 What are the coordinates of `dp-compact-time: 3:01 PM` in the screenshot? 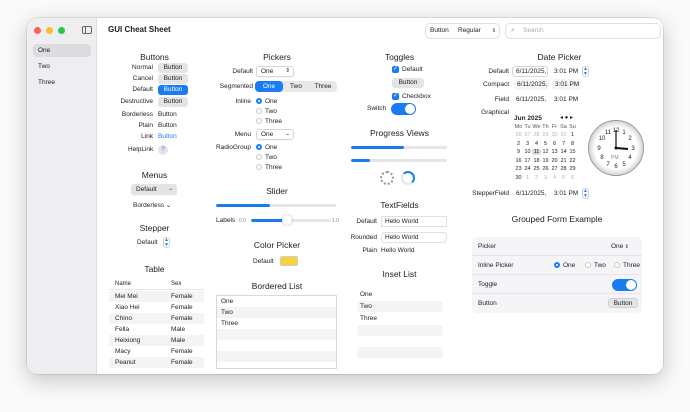 It's located at (567, 84).